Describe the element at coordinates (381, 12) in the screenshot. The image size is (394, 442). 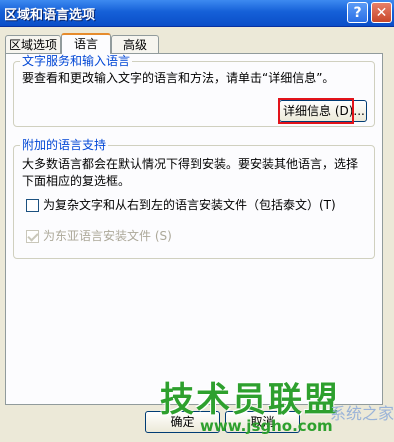
I see `close-button: ✕` at that location.